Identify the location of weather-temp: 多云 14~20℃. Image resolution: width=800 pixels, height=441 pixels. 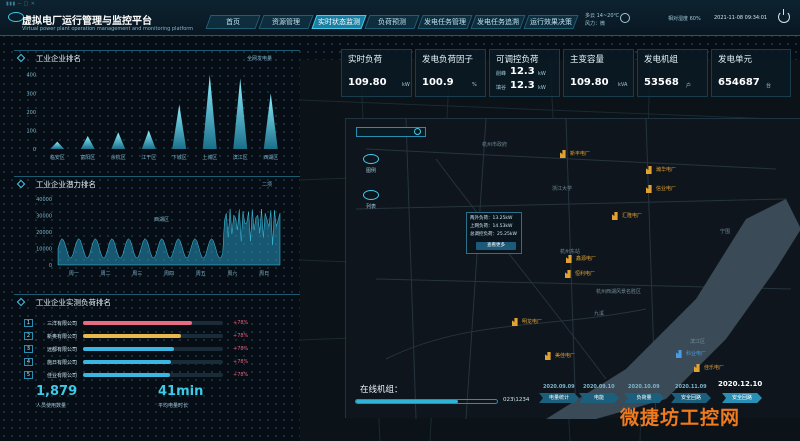
(602, 16).